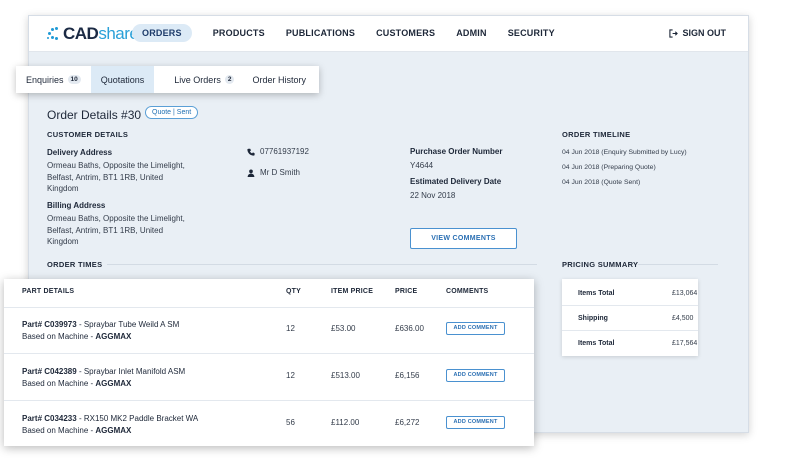  What do you see at coordinates (433, 195) in the screenshot?
I see `delivery-date-value: 22 Nov 2018` at bounding box center [433, 195].